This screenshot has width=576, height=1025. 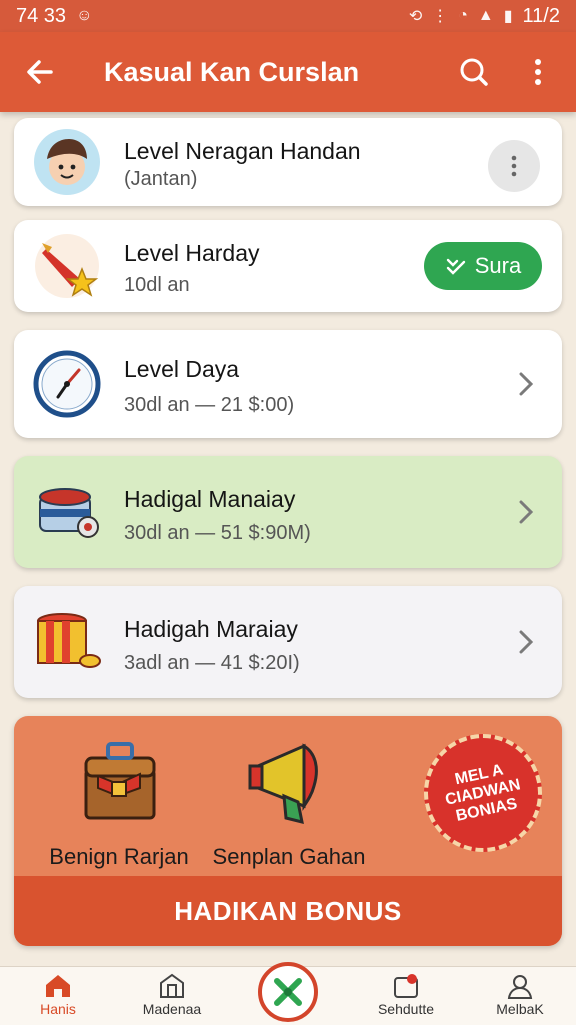 I want to click on item-title: Level Harday, so click(x=192, y=253).